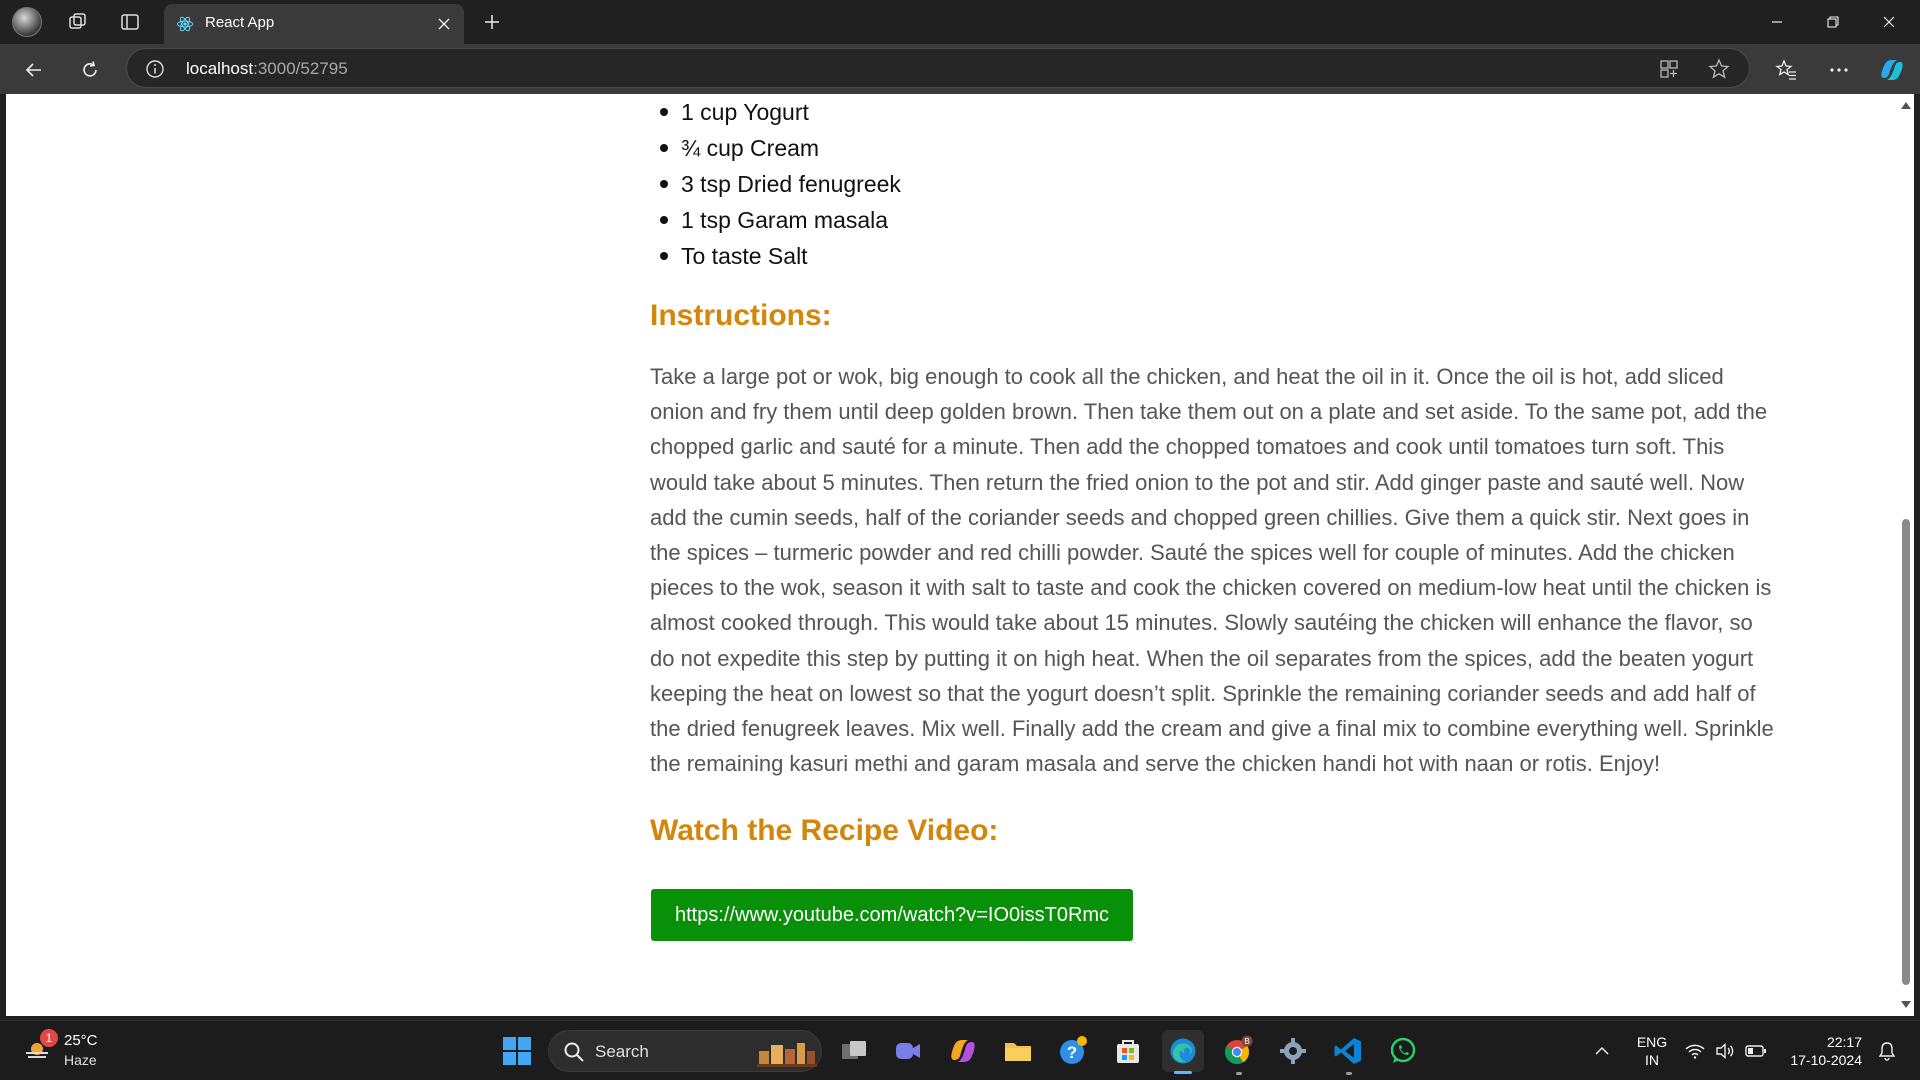 This screenshot has height=1080, width=1920. Describe the element at coordinates (787, 1055) in the screenshot. I see `search-highlight-icon` at that location.